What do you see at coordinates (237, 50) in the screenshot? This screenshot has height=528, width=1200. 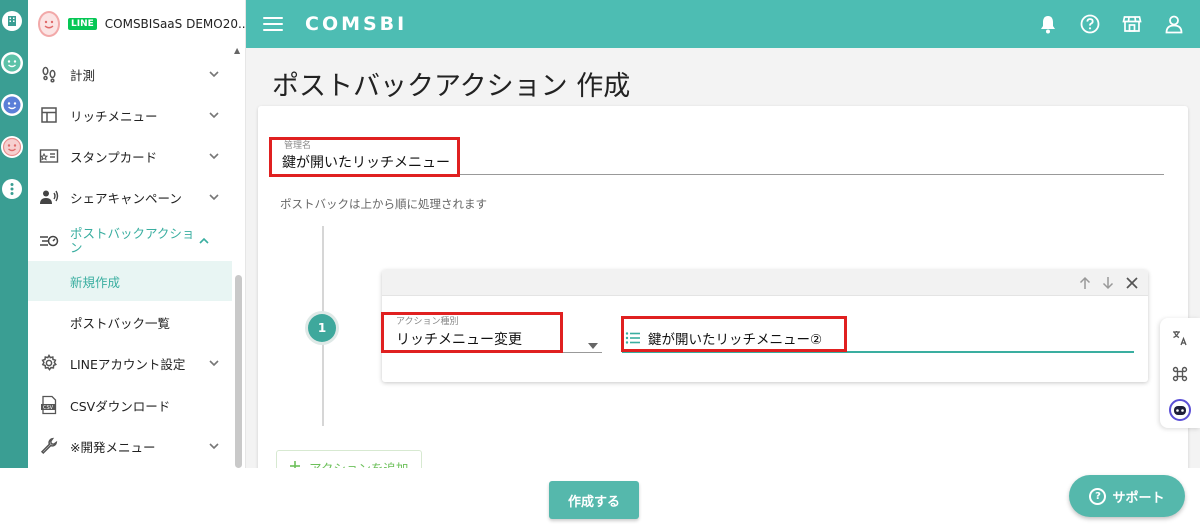 I see `scroll-up-arrow-icon: ▲` at bounding box center [237, 50].